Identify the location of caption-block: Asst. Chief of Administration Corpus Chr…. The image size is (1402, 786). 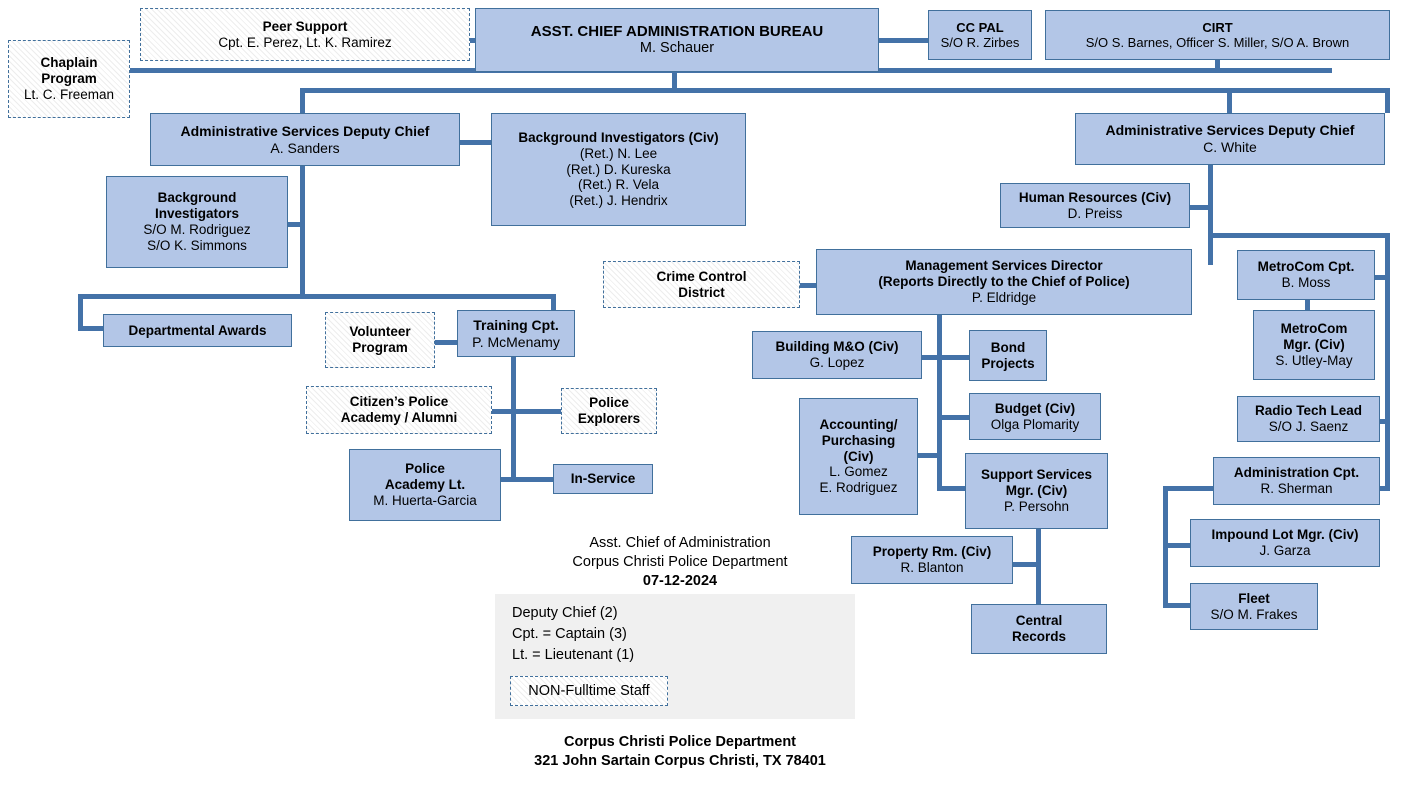
(680, 562).